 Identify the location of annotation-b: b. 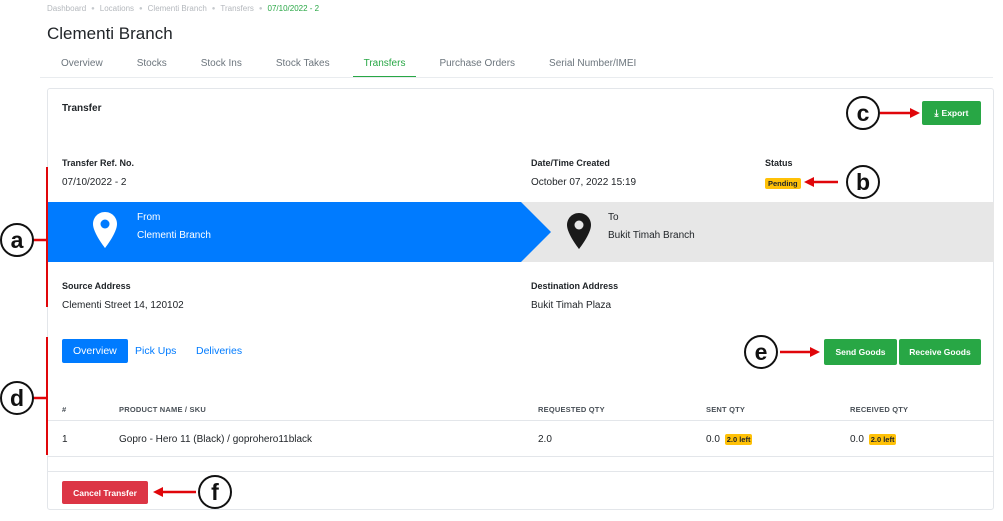
(863, 182).